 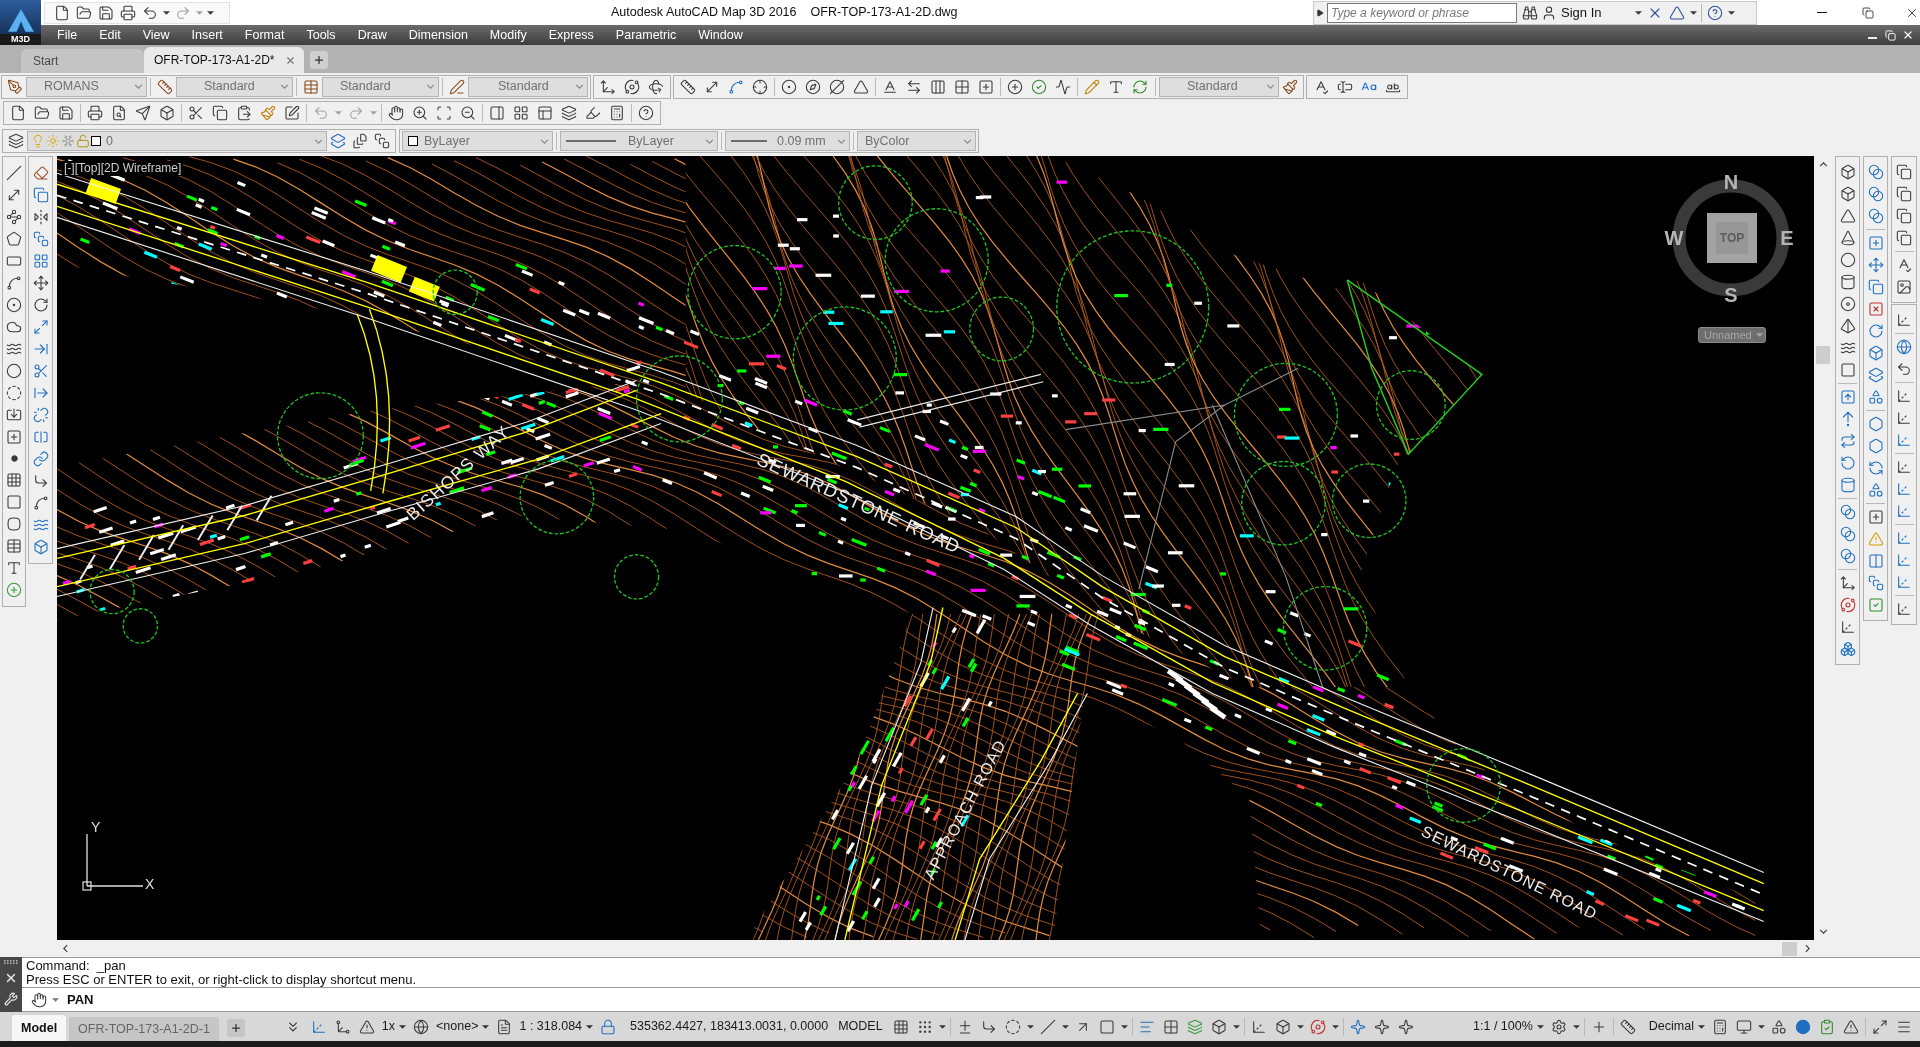 I want to click on text-icon, so click(x=14, y=568).